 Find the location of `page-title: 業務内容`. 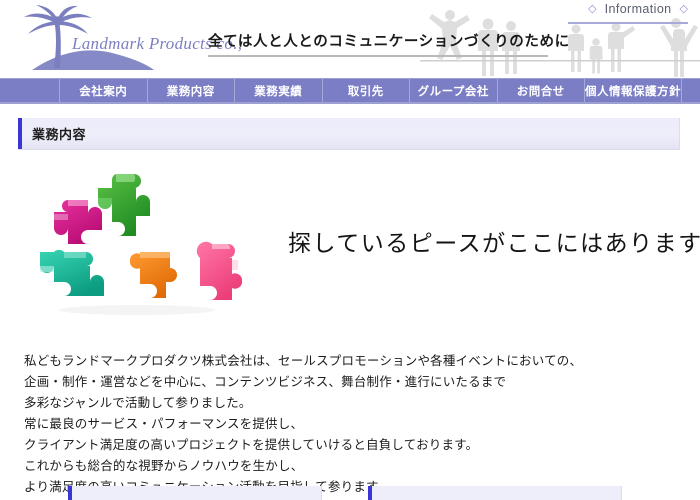

page-title: 業務内容 is located at coordinates (59, 134).